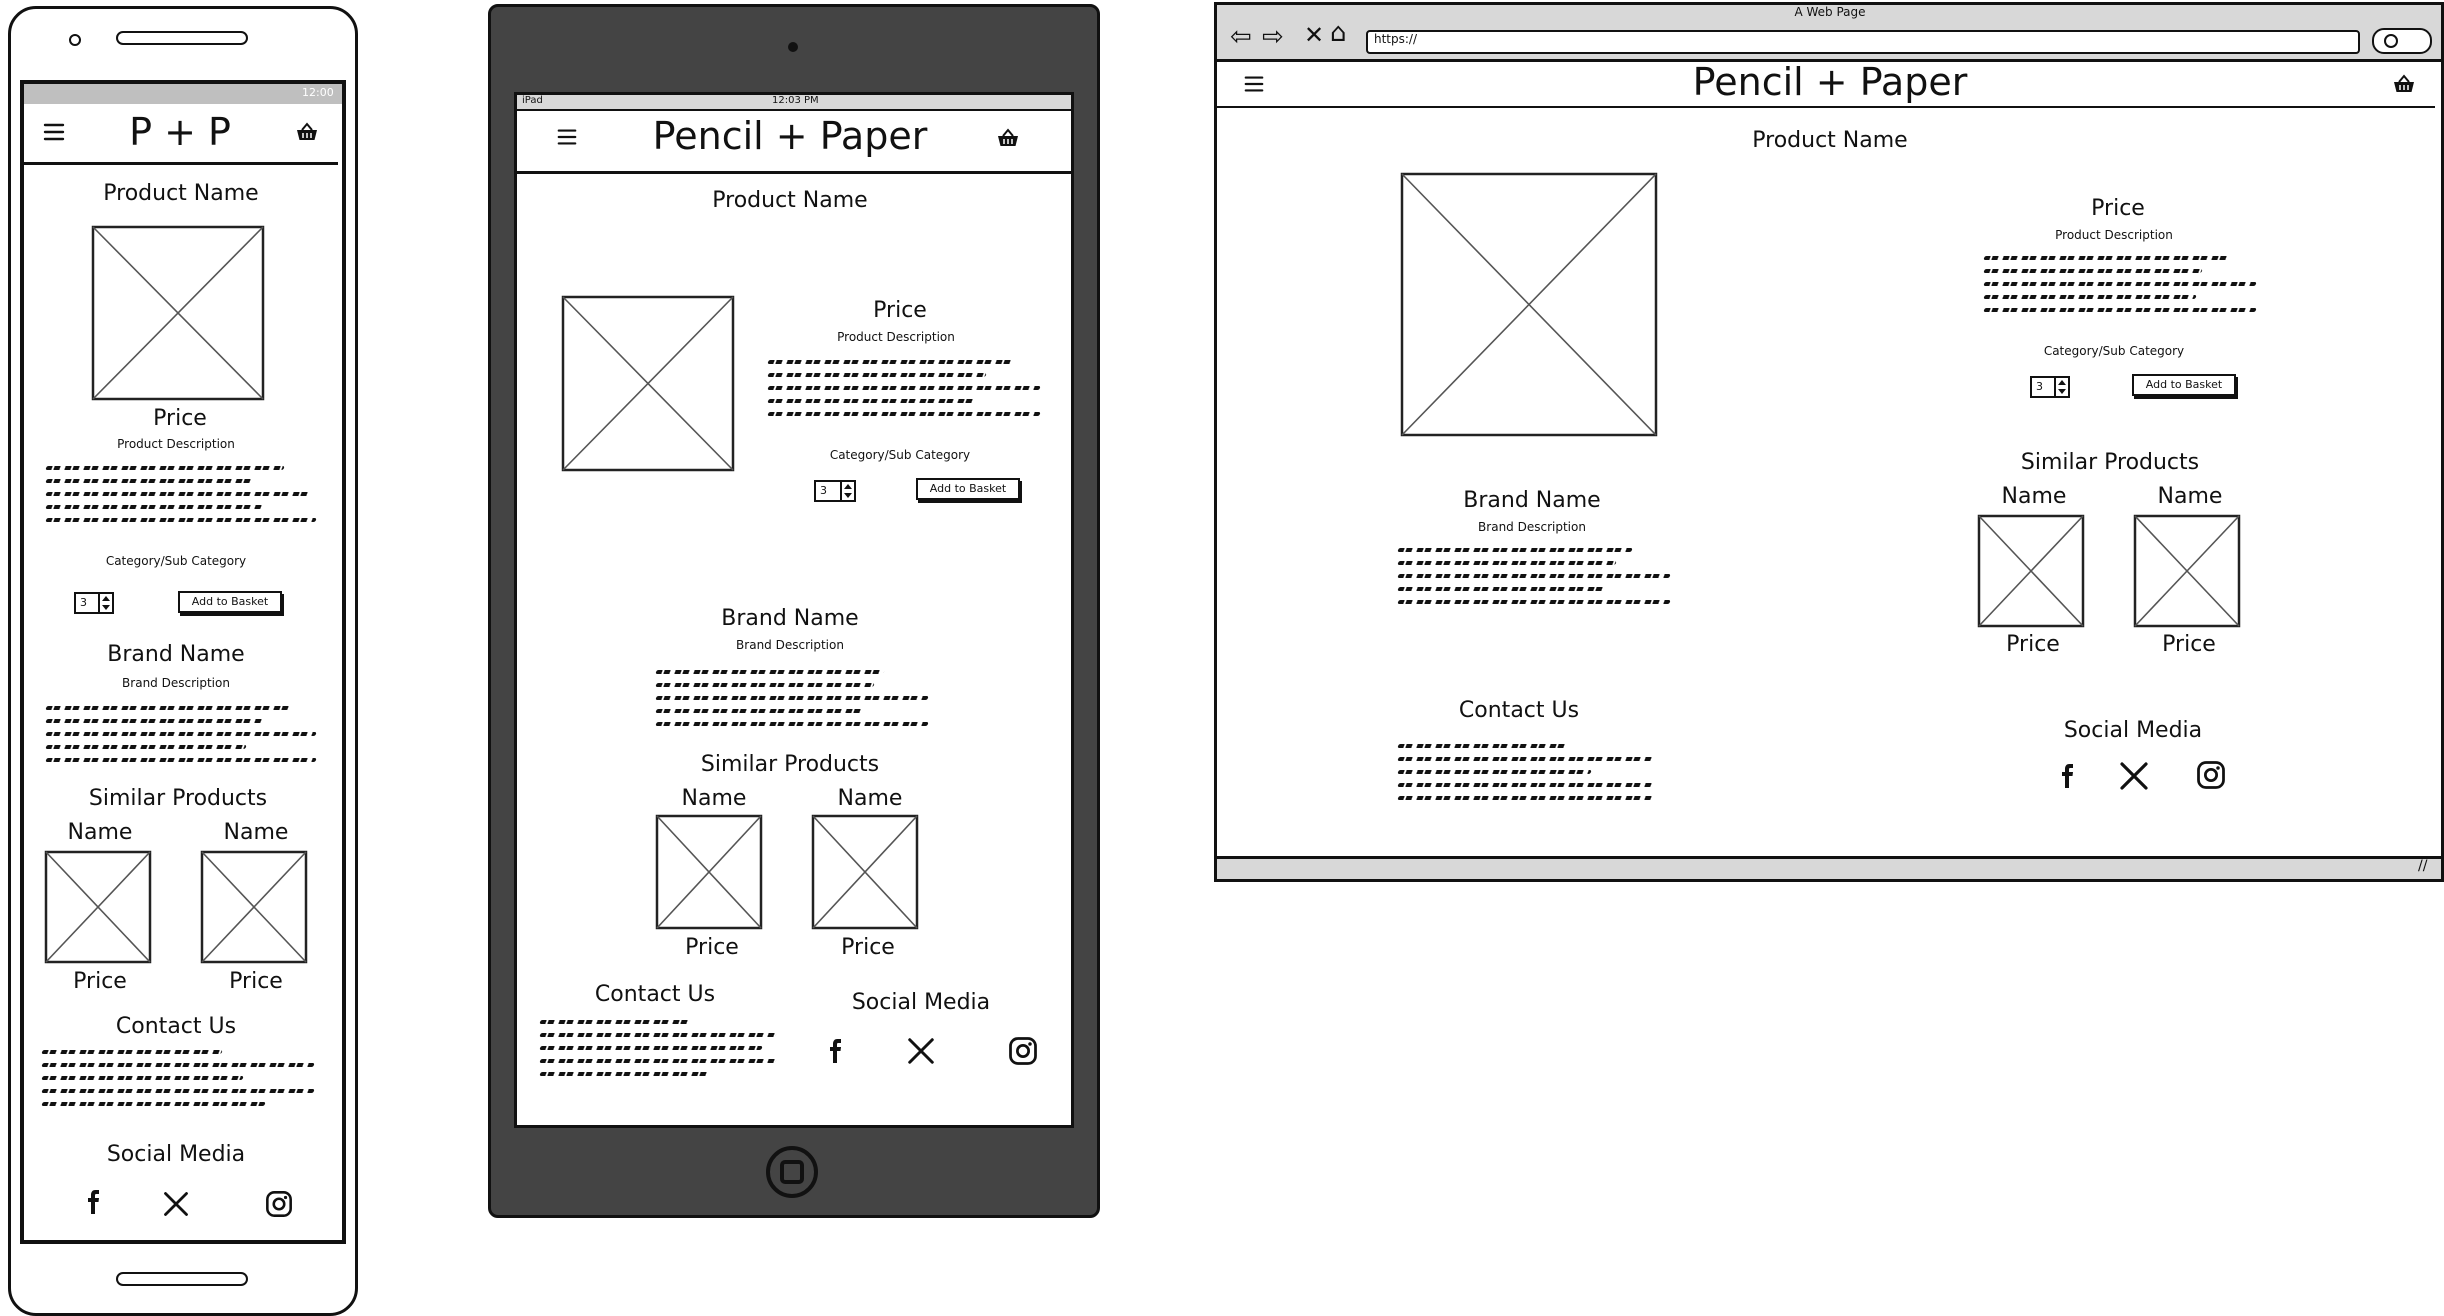 The width and height of the screenshot is (2444, 1316). What do you see at coordinates (318, 92) in the screenshot?
I see `phone-status-time: 12:00` at bounding box center [318, 92].